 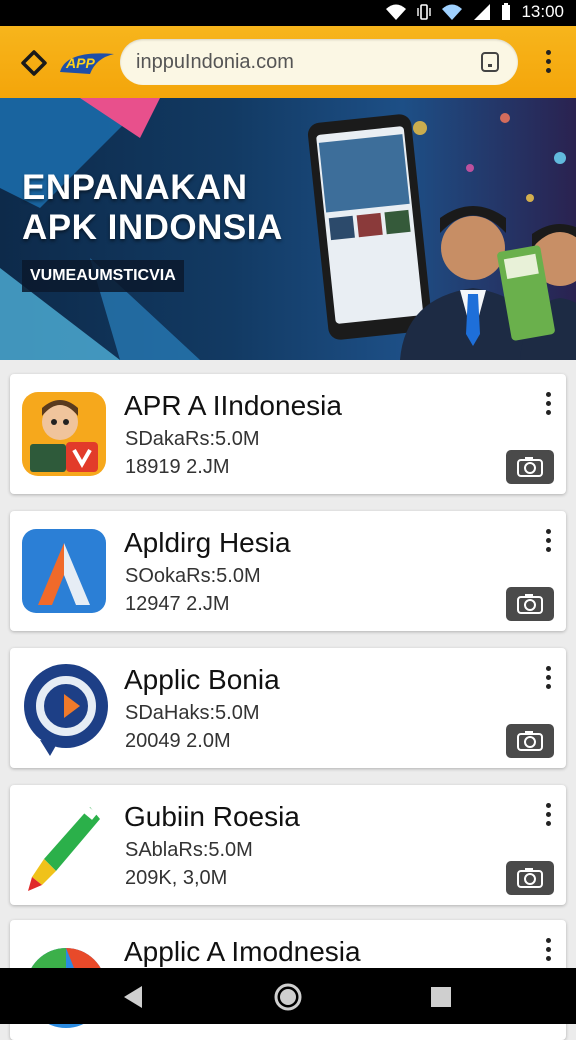 What do you see at coordinates (288, 434) in the screenshot?
I see `app-card: APR A IIndonesia SDakaRs:5.0M 18919 2.JM` at bounding box center [288, 434].